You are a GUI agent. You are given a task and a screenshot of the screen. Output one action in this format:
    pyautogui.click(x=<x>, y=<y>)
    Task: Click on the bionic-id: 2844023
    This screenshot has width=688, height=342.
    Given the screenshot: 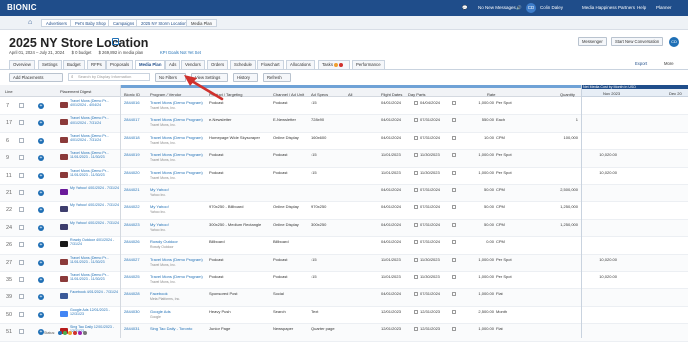 What is the action you would take?
    pyautogui.click(x=132, y=224)
    